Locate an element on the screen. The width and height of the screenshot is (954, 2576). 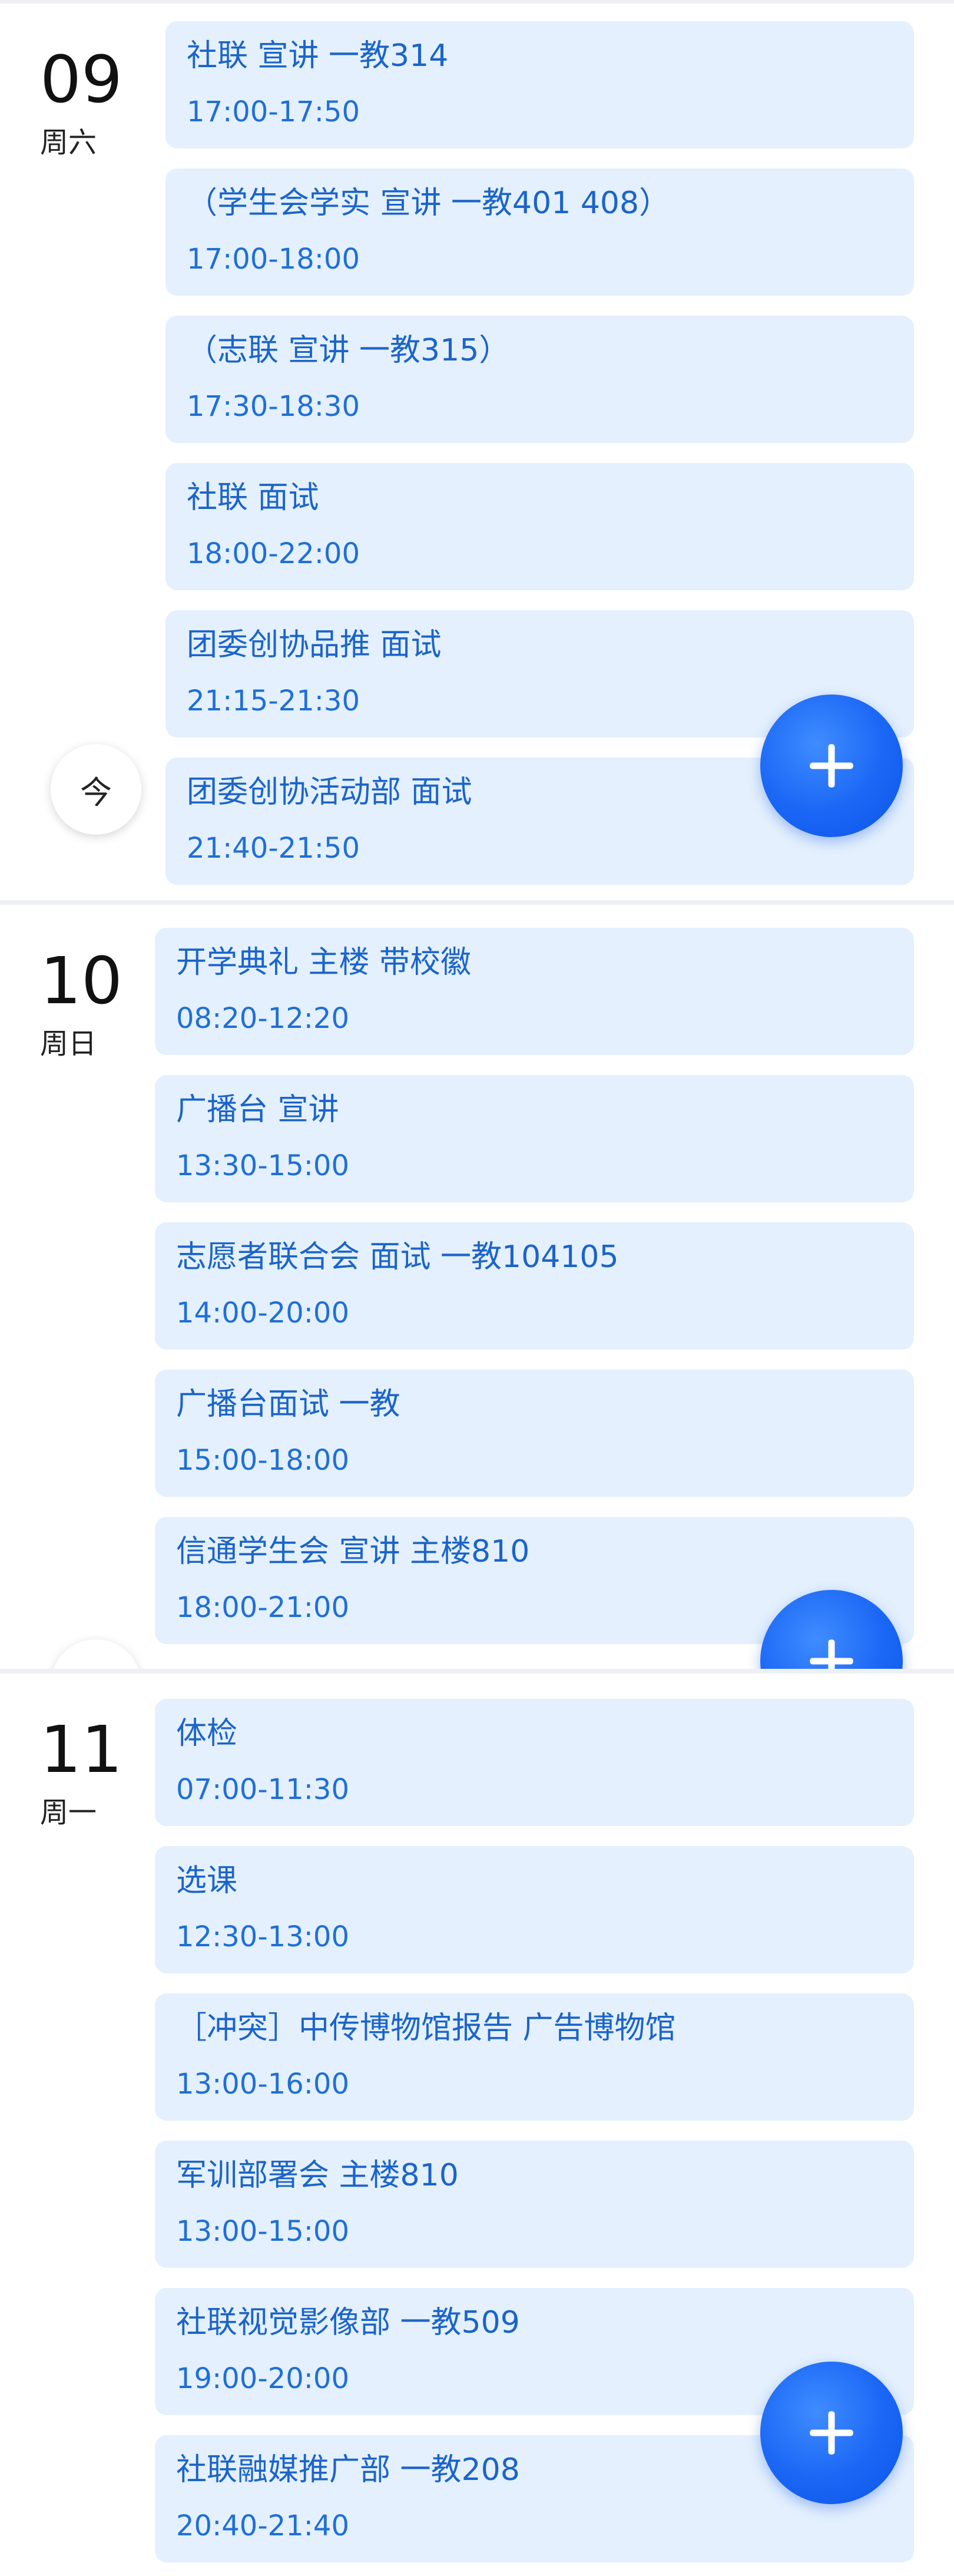
date-weekday: 周日 is located at coordinates (69, 1043).